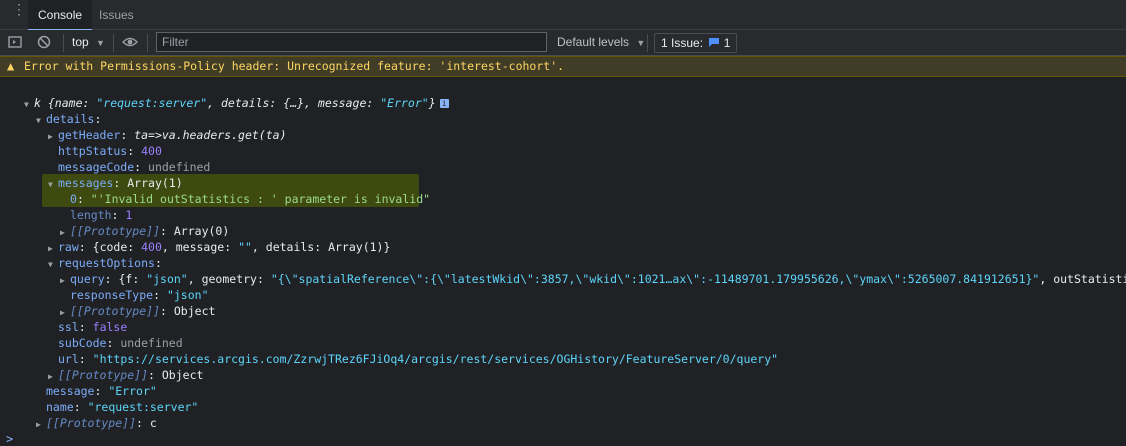 Image resolution: width=1126 pixels, height=446 pixels. I want to click on context-label: top, so click(80, 42).